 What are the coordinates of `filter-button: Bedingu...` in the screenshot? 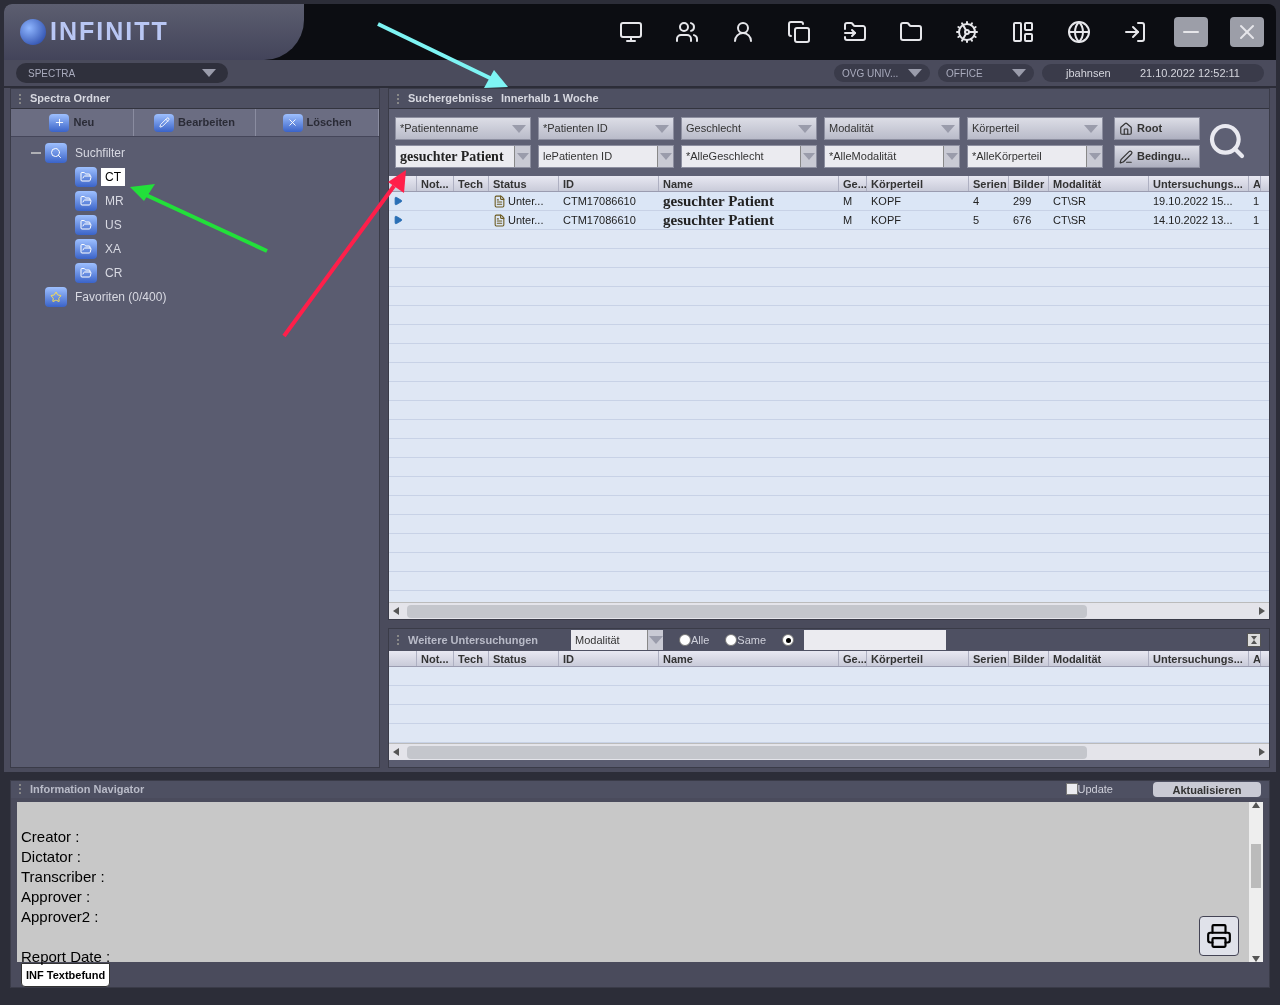 It's located at (1157, 156).